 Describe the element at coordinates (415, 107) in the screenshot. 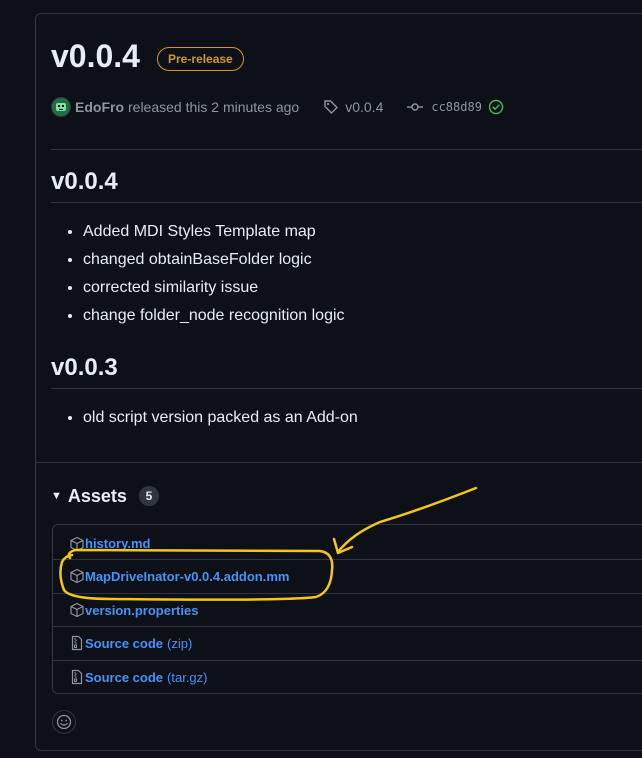

I see `commit-icon` at that location.